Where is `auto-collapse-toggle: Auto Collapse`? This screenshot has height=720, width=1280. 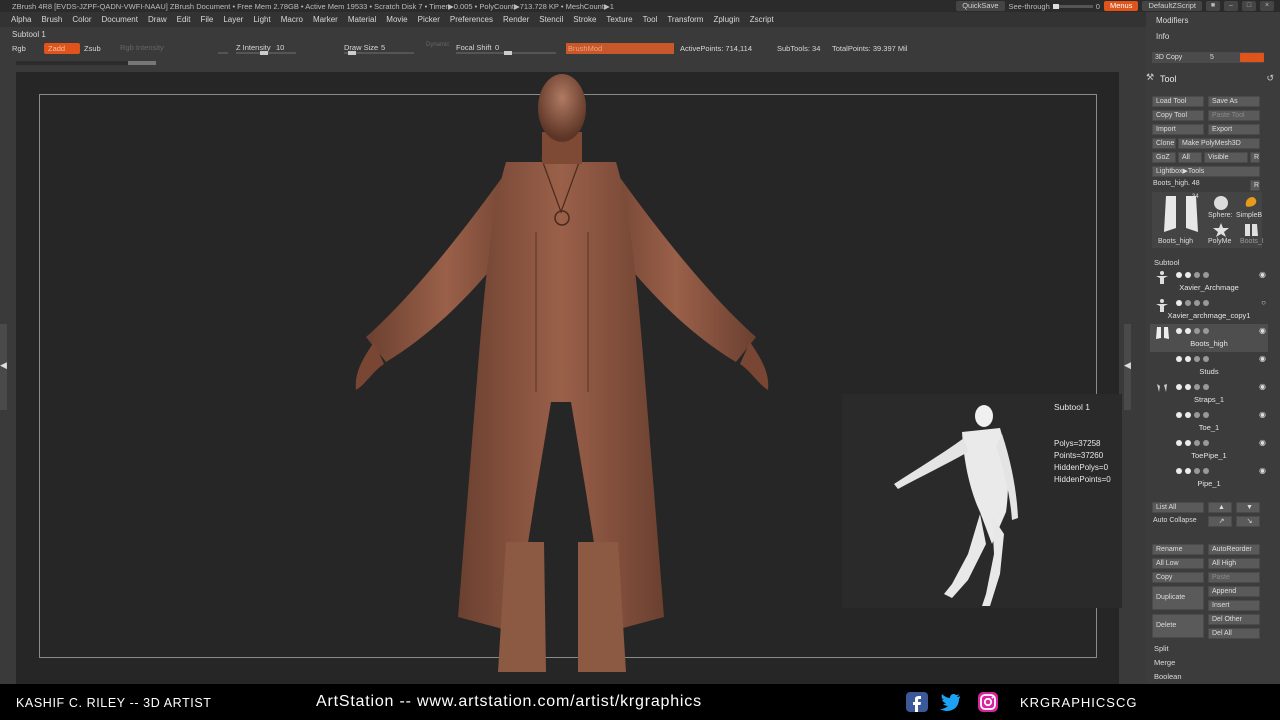
auto-collapse-toggle: Auto Collapse is located at coordinates (1175, 520).